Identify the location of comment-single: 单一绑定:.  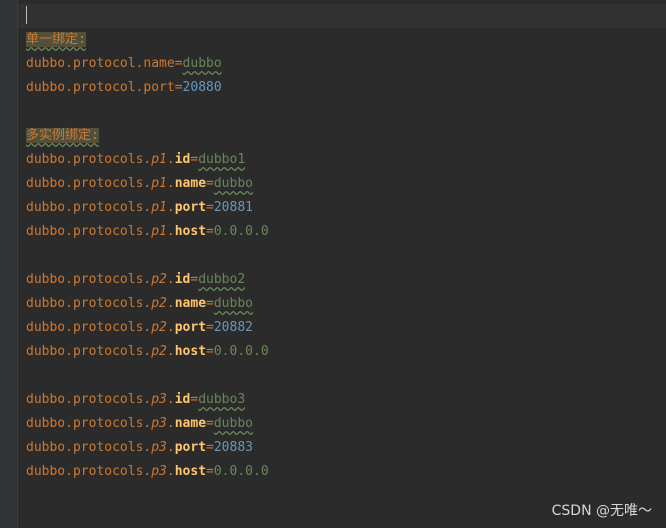
(56, 39).